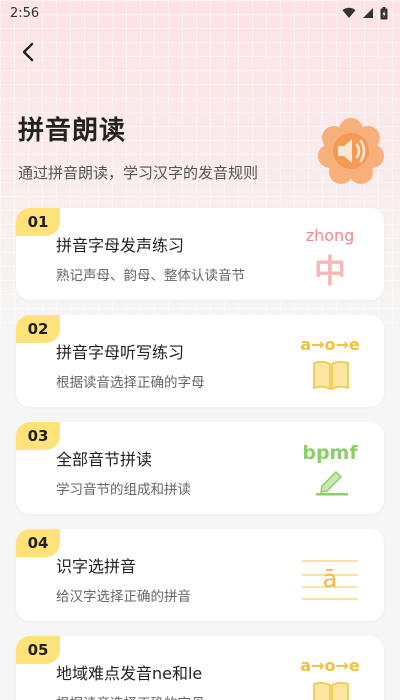 Image resolution: width=400 pixels, height=700 pixels. Describe the element at coordinates (123, 490) in the screenshot. I see `card-description: 学习音节的组成和拼读` at that location.